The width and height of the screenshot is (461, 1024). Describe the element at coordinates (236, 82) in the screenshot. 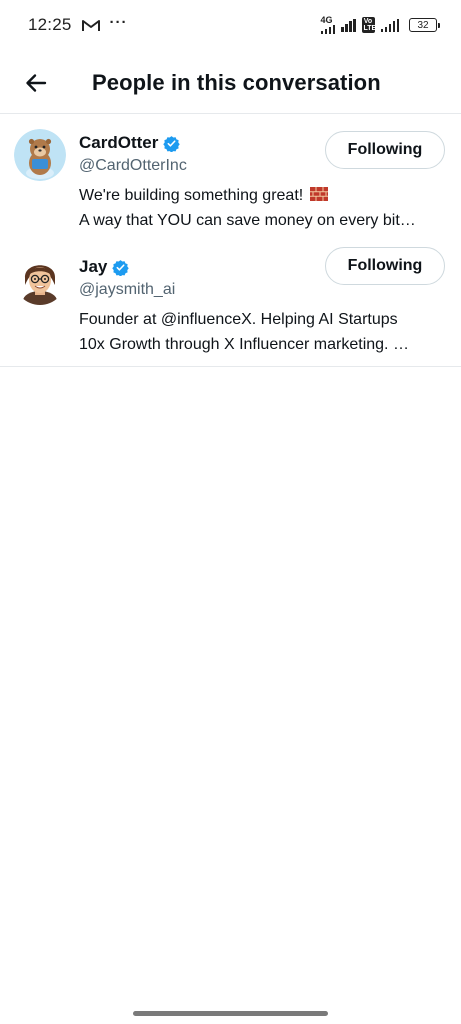

I see `page-title: People in this conversation` at that location.